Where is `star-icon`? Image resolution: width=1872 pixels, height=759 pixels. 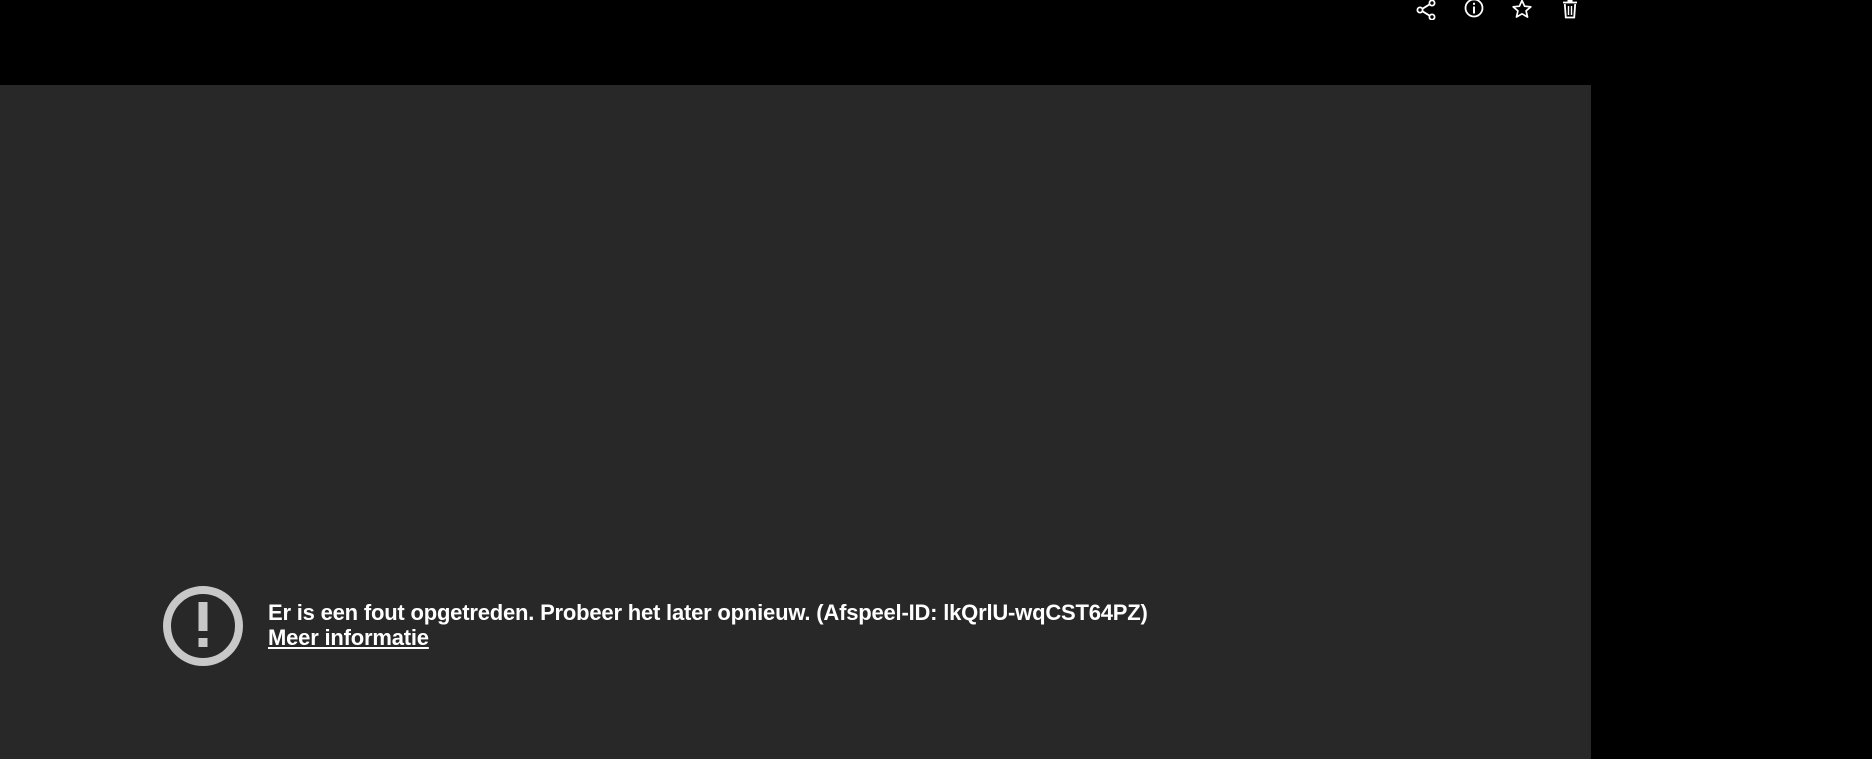
star-icon is located at coordinates (1522, 9).